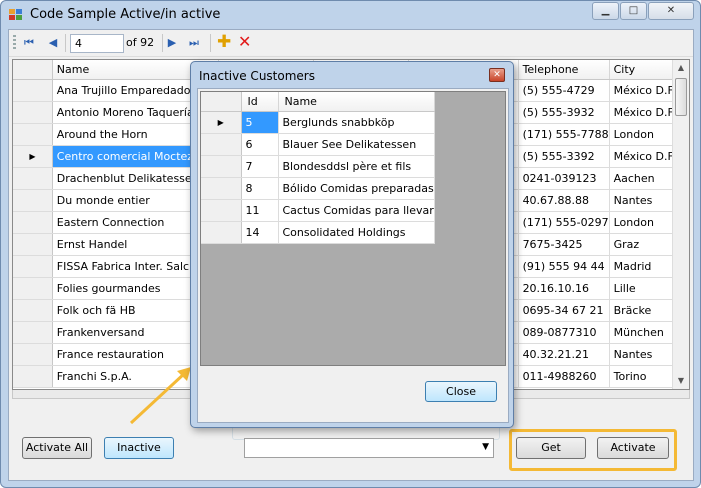 The image size is (701, 488). Describe the element at coordinates (160, 396) in the screenshot. I see `arrow-annotation-icon` at that location.